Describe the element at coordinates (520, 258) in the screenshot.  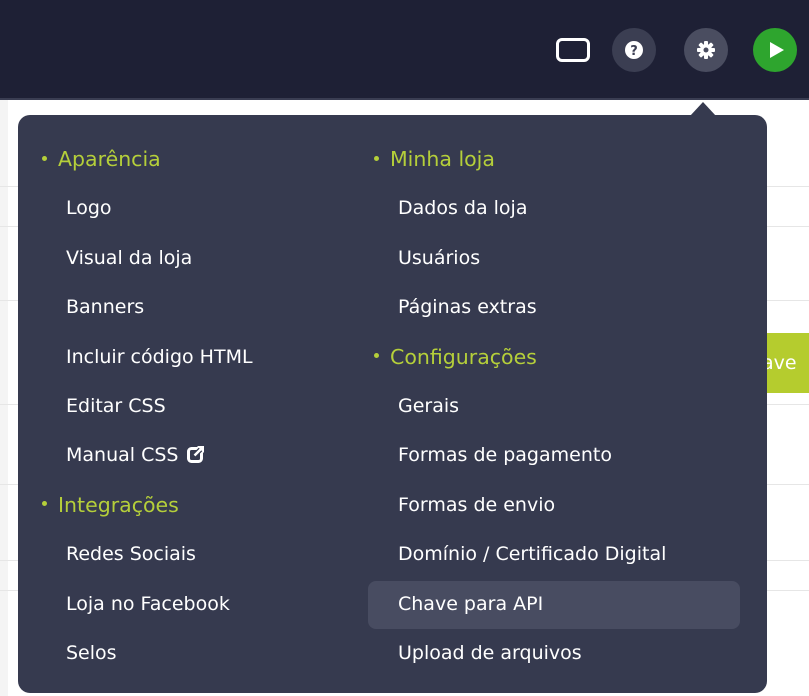
I see `menu-item-usuarios: Usuários` at that location.